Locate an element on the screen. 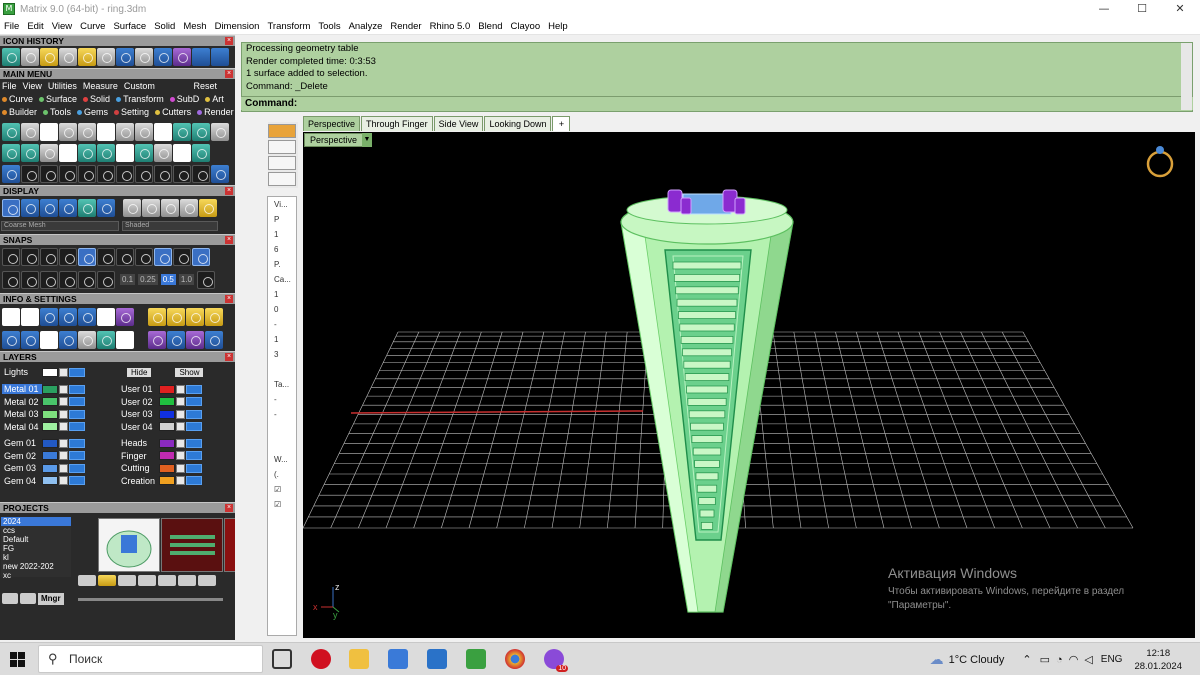  back-arrow-icon is located at coordinates (201, 56).